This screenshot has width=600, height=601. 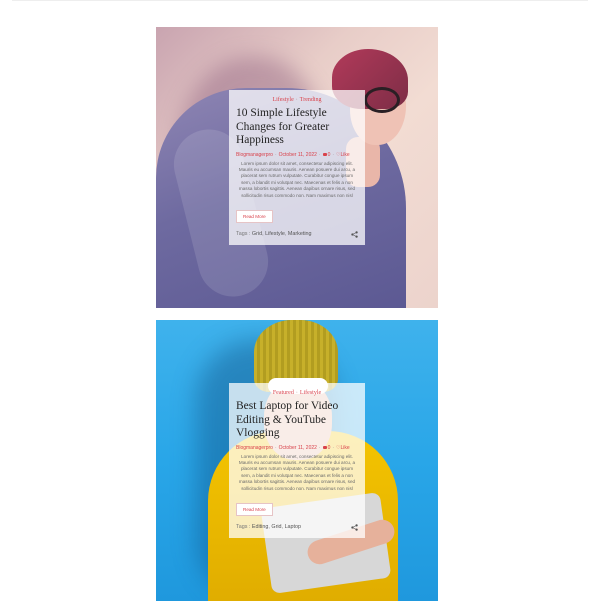 I want to click on post-categories: Featured · Lifestyle, so click(x=297, y=393).